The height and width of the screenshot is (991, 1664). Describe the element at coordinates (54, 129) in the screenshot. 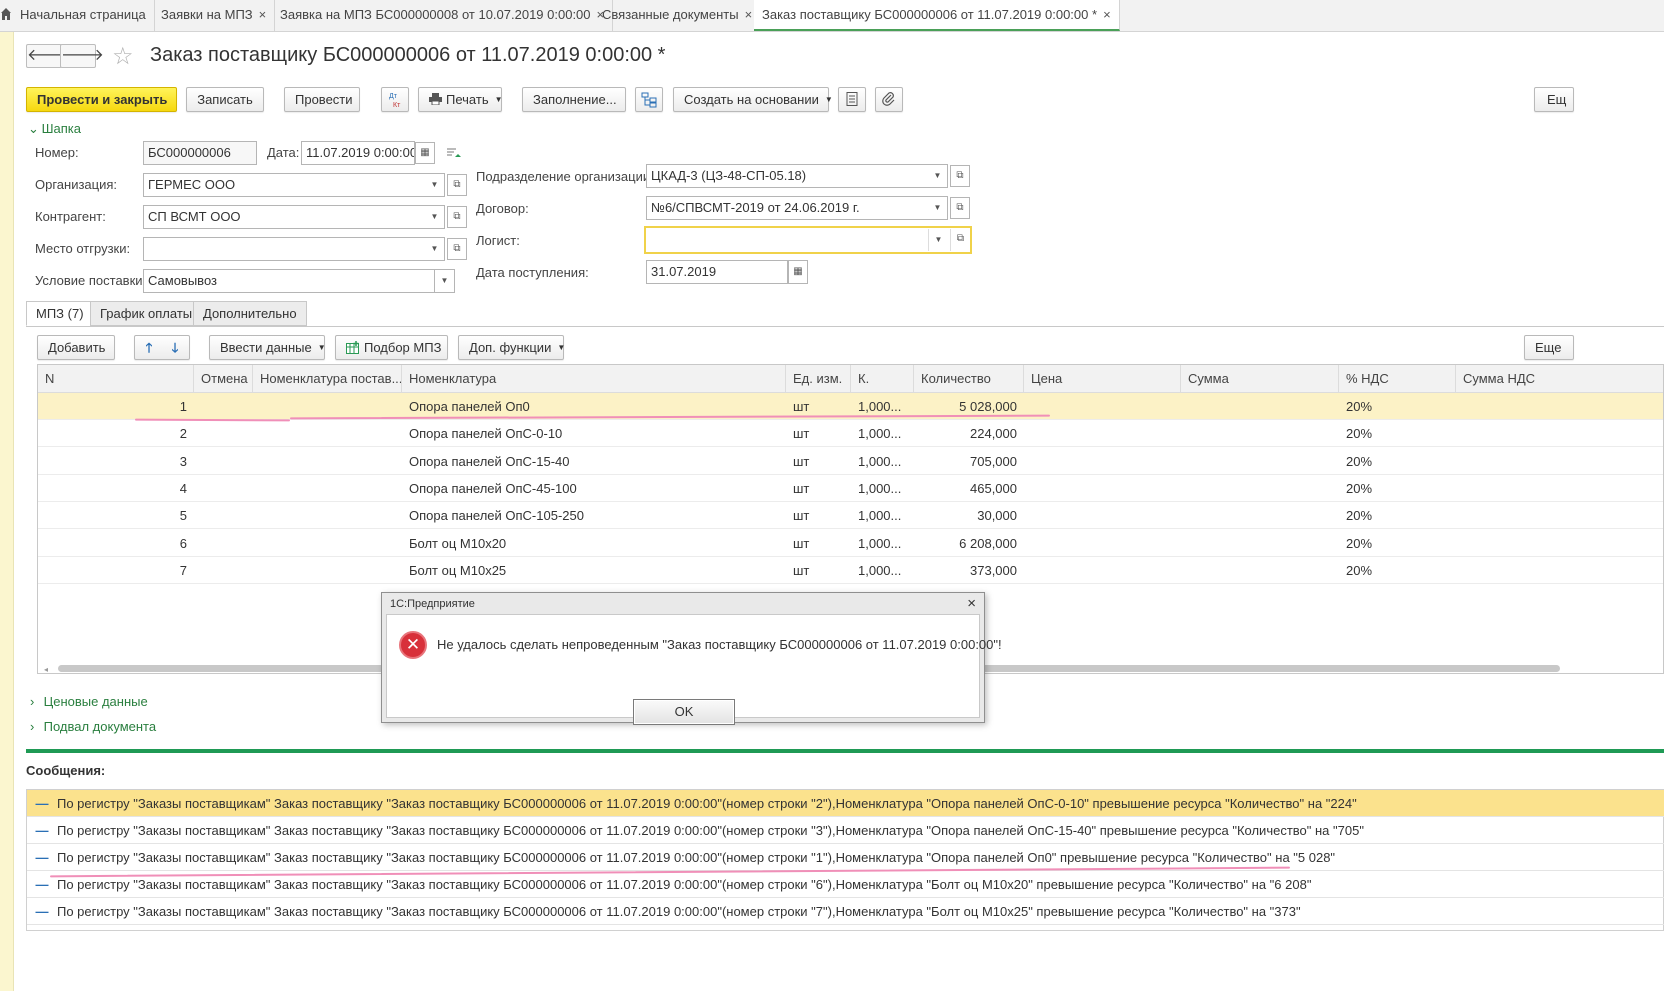

I see `section-header-toggle: ⌄ Шапка` at that location.